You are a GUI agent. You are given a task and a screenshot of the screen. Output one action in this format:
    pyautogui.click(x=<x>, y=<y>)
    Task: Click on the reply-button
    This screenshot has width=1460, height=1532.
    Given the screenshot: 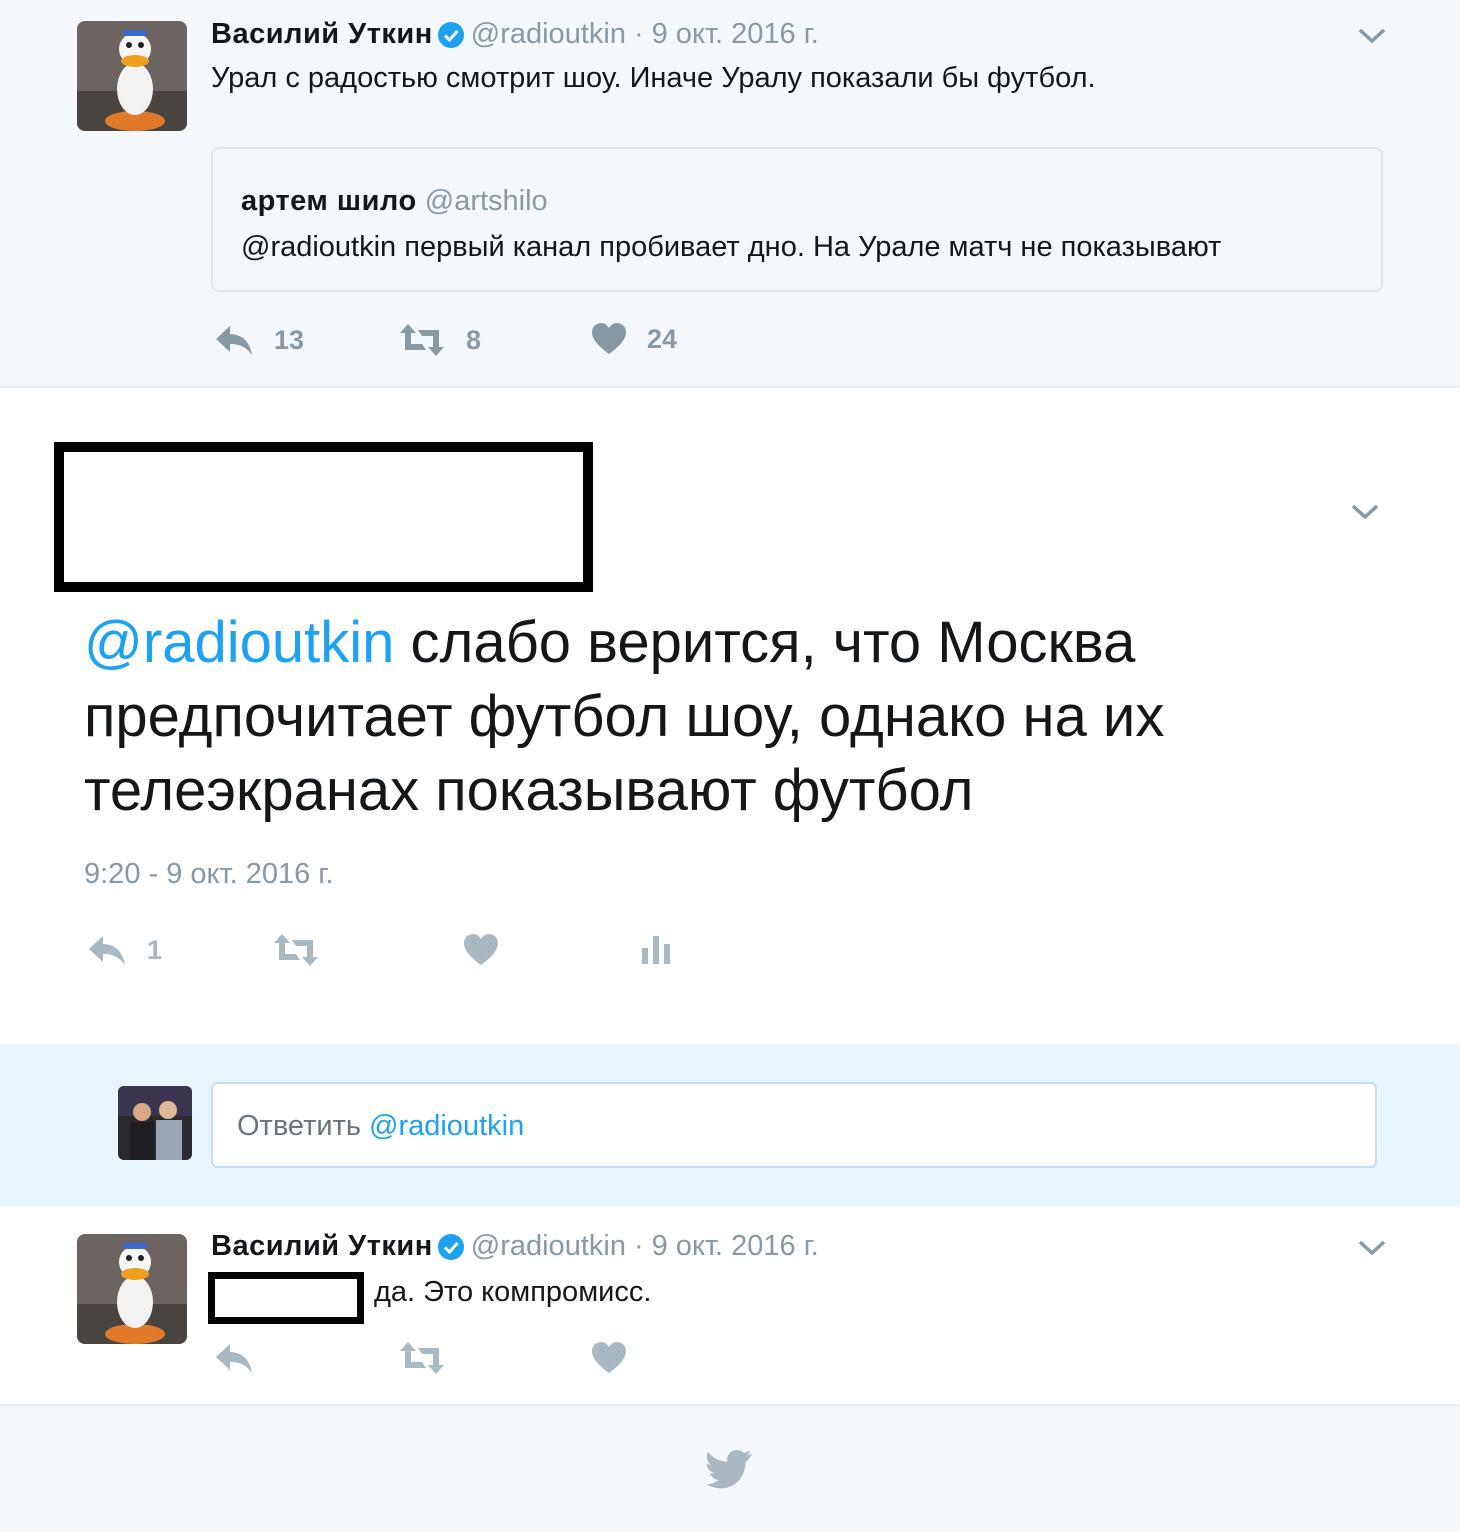 What is the action you would take?
    pyautogui.click(x=234, y=1358)
    